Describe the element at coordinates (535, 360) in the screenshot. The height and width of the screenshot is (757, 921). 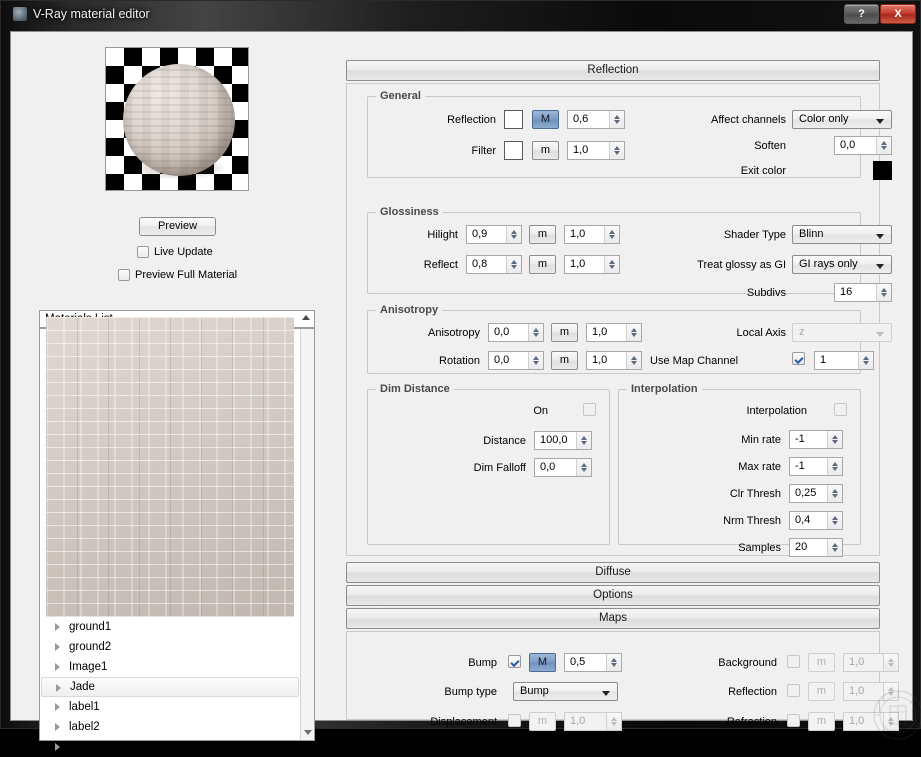
I see `rotation-spinner` at that location.